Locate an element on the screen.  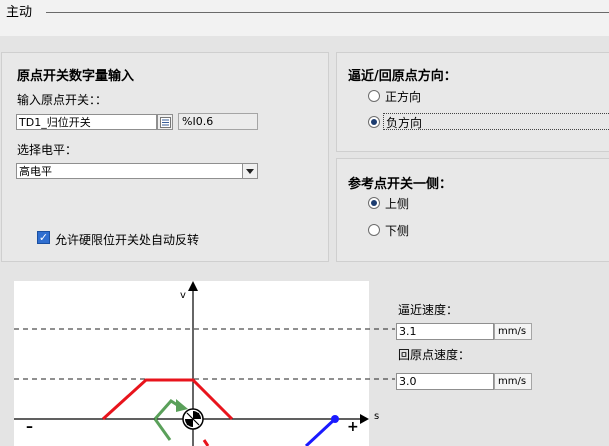
plus-direction-label: + is located at coordinates (353, 427).